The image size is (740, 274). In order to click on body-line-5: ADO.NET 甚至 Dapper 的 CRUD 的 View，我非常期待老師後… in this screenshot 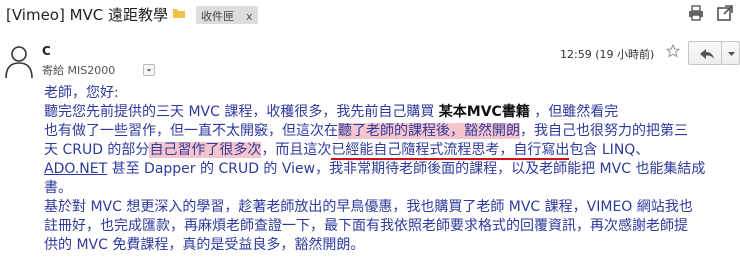, I will do `click(389, 169)`.